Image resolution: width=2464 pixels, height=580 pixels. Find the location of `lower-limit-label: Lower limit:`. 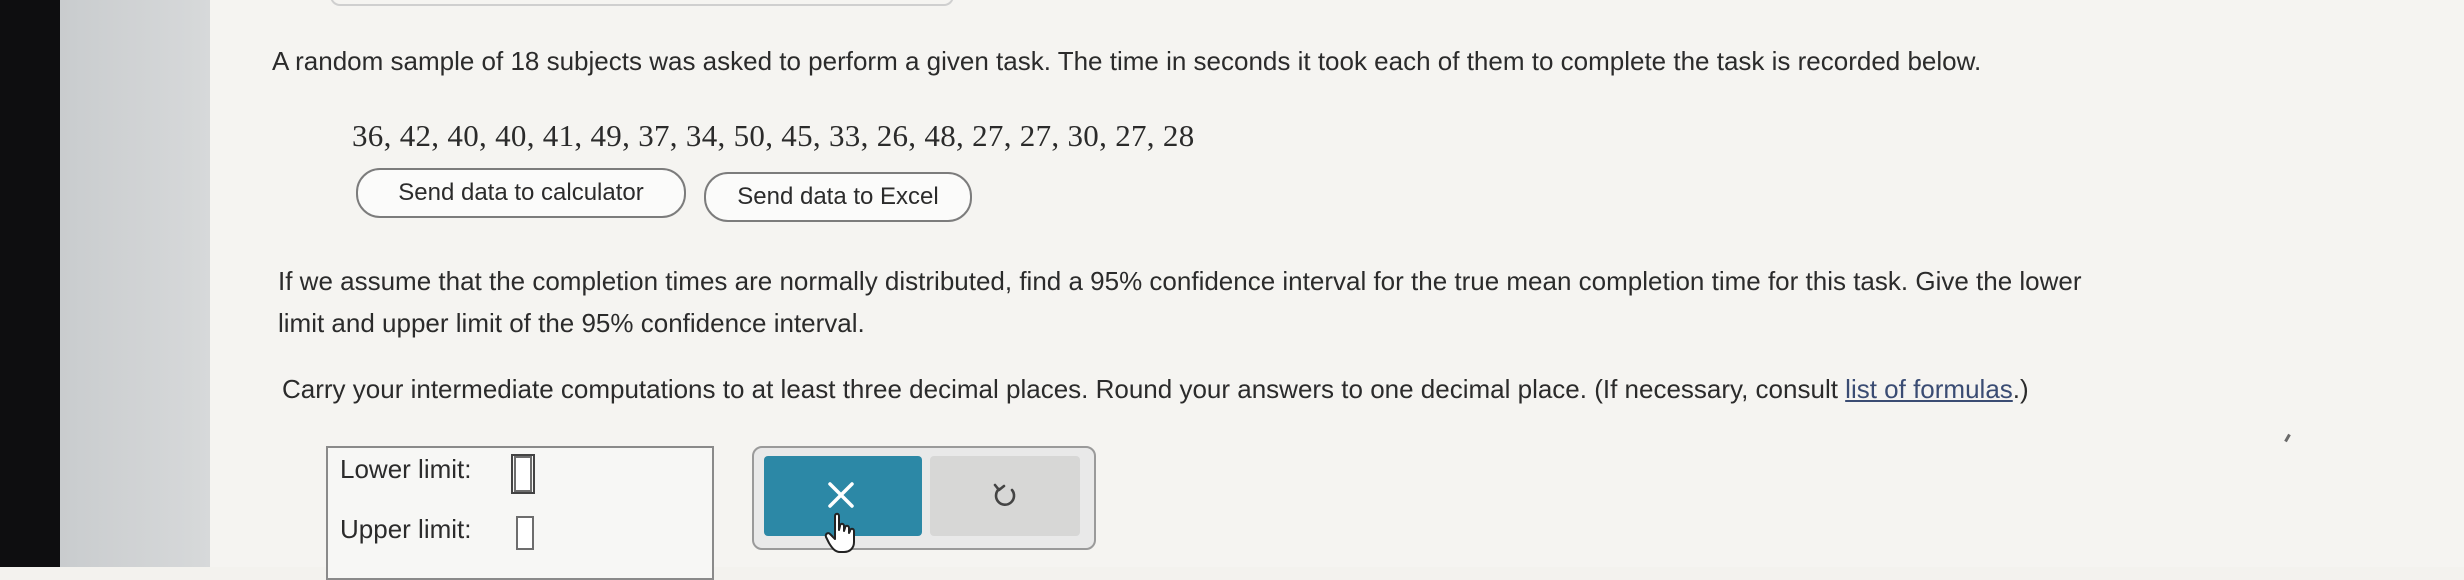

lower-limit-label: Lower limit: is located at coordinates (406, 469).